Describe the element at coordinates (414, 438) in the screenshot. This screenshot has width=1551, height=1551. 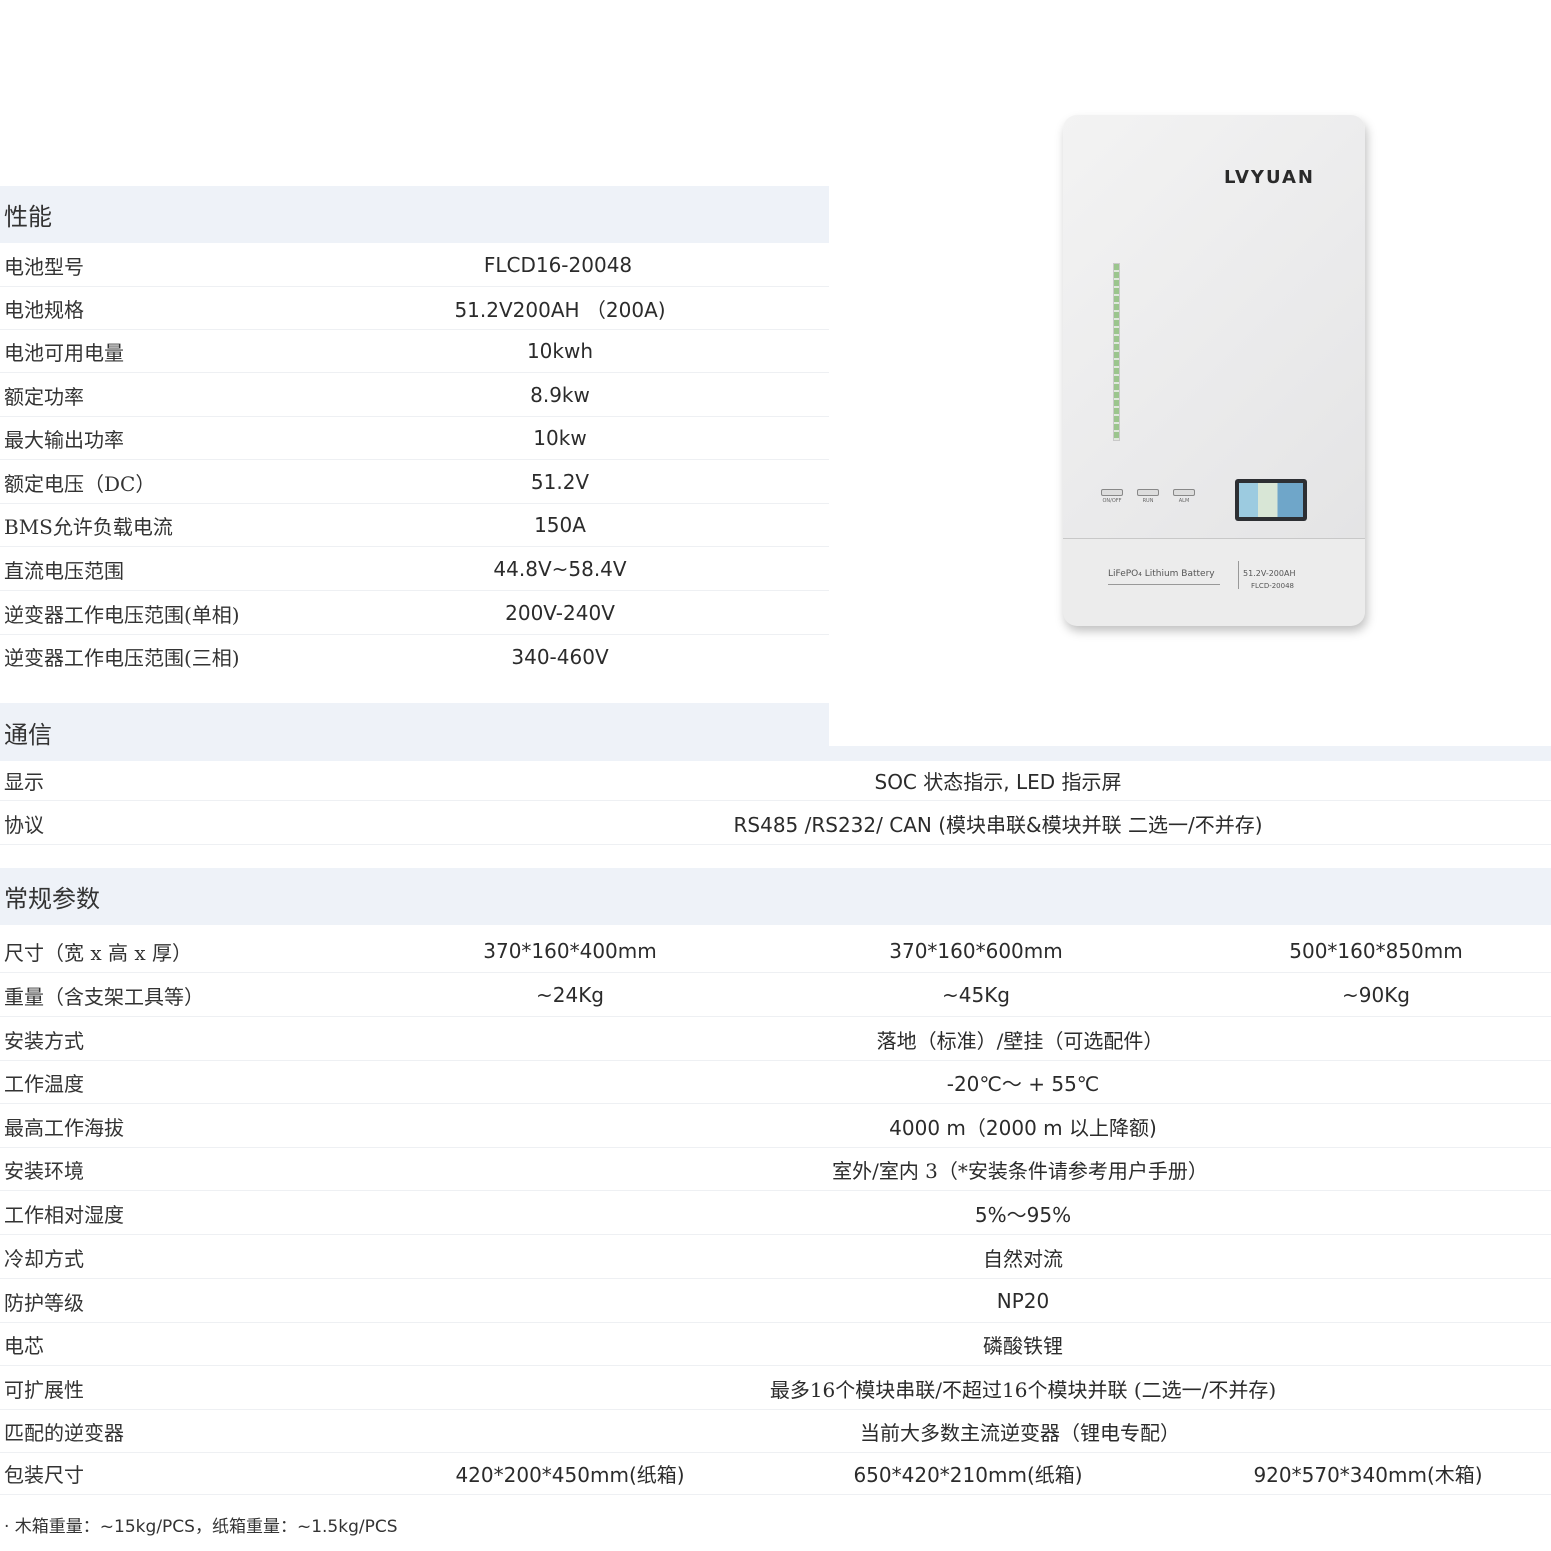
I see `table-row: 最大输出功率 10kw` at that location.